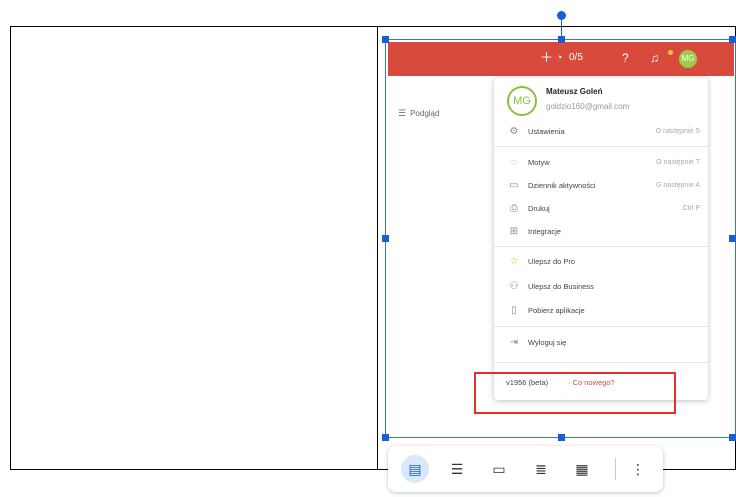 The image size is (736, 497). I want to click on more-options-icon: ⋮, so click(638, 469).